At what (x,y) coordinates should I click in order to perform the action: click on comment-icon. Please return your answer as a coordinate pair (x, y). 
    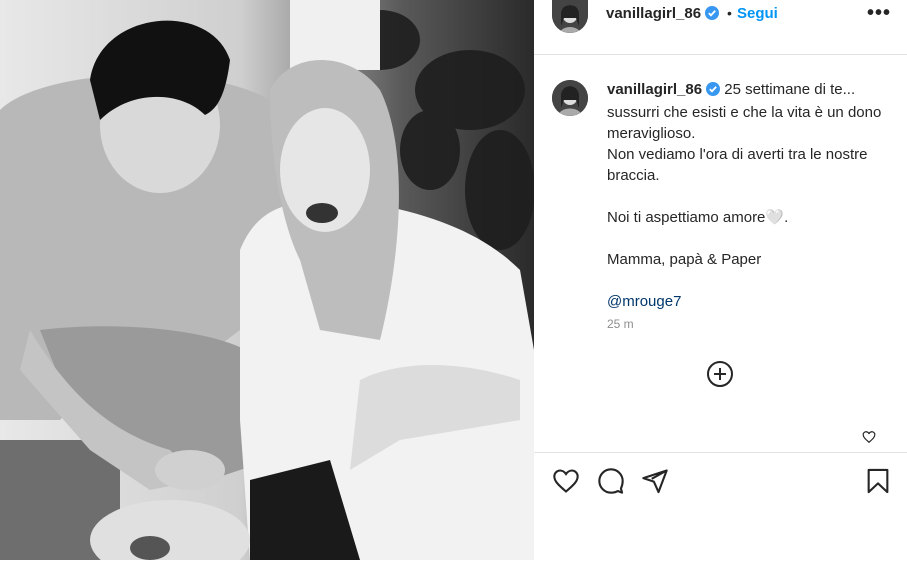
    Looking at the image, I should click on (611, 483).